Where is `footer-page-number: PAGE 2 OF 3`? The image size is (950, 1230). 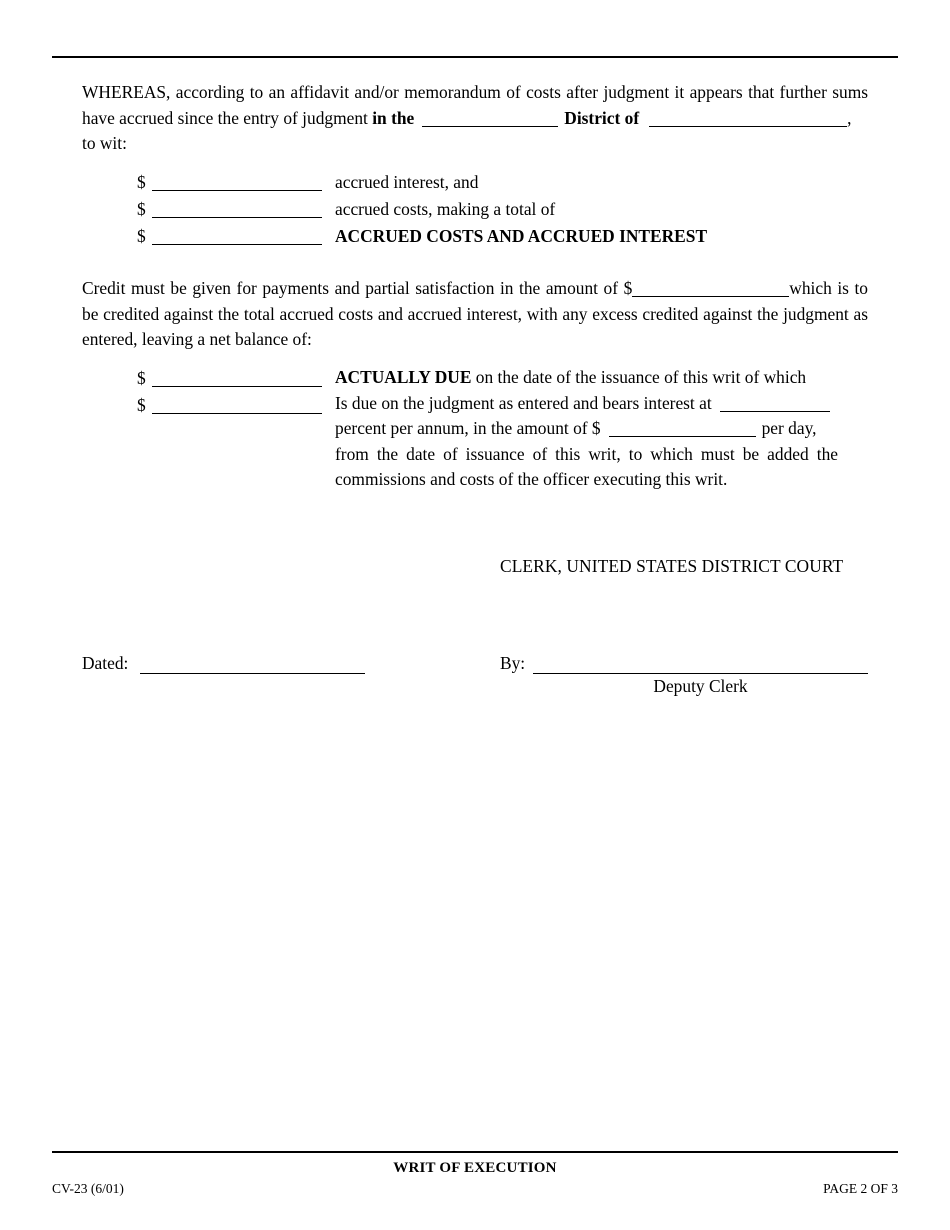
footer-page-number: PAGE 2 OF 3 is located at coordinates (860, 1188).